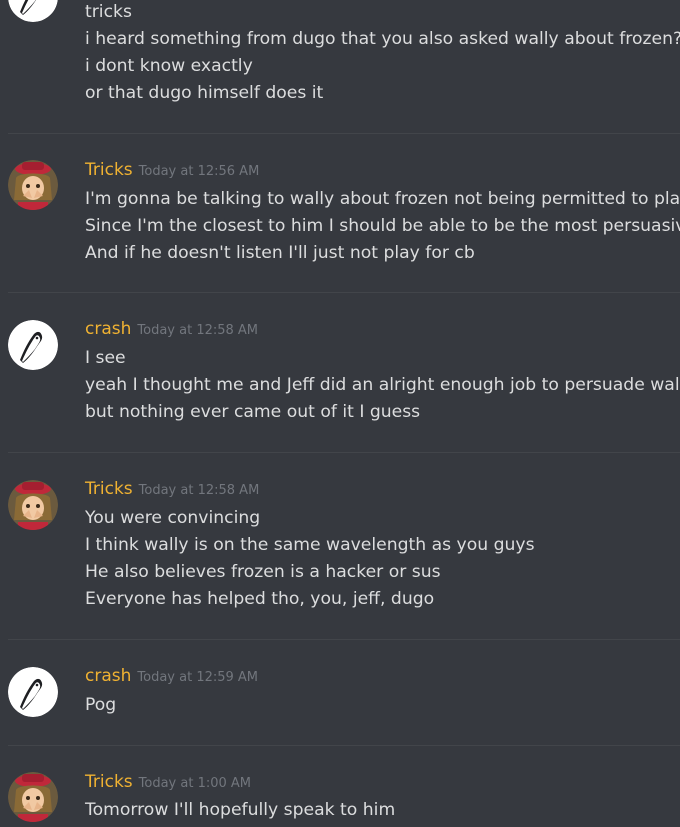  Describe the element at coordinates (199, 171) in the screenshot. I see `timestamp: Today at 12:56 AM` at that location.